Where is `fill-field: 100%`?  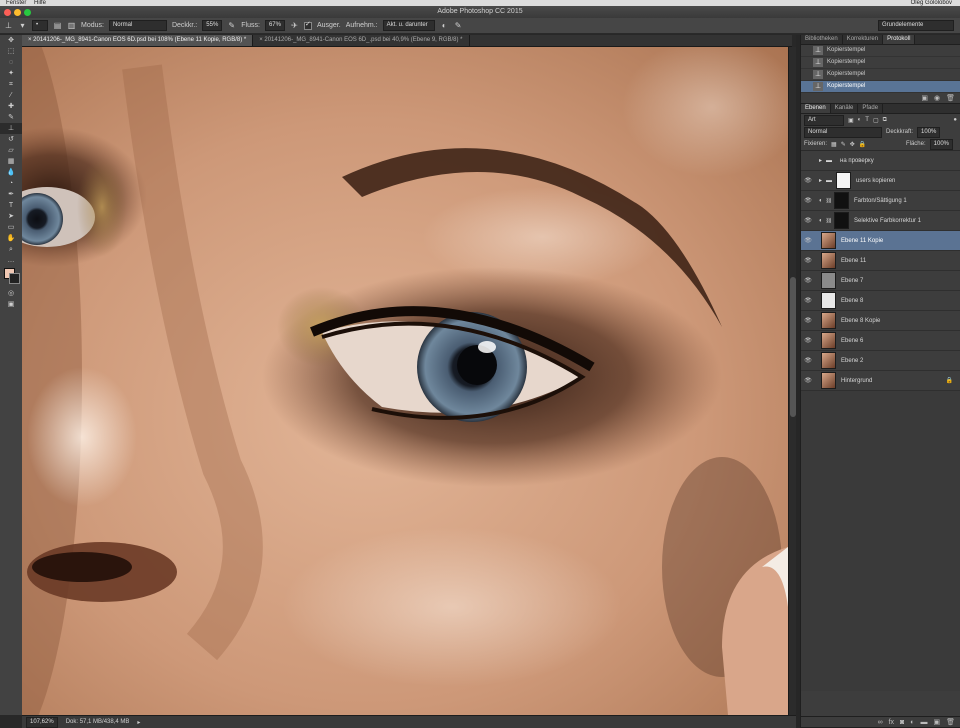 fill-field: 100% is located at coordinates (941, 144).